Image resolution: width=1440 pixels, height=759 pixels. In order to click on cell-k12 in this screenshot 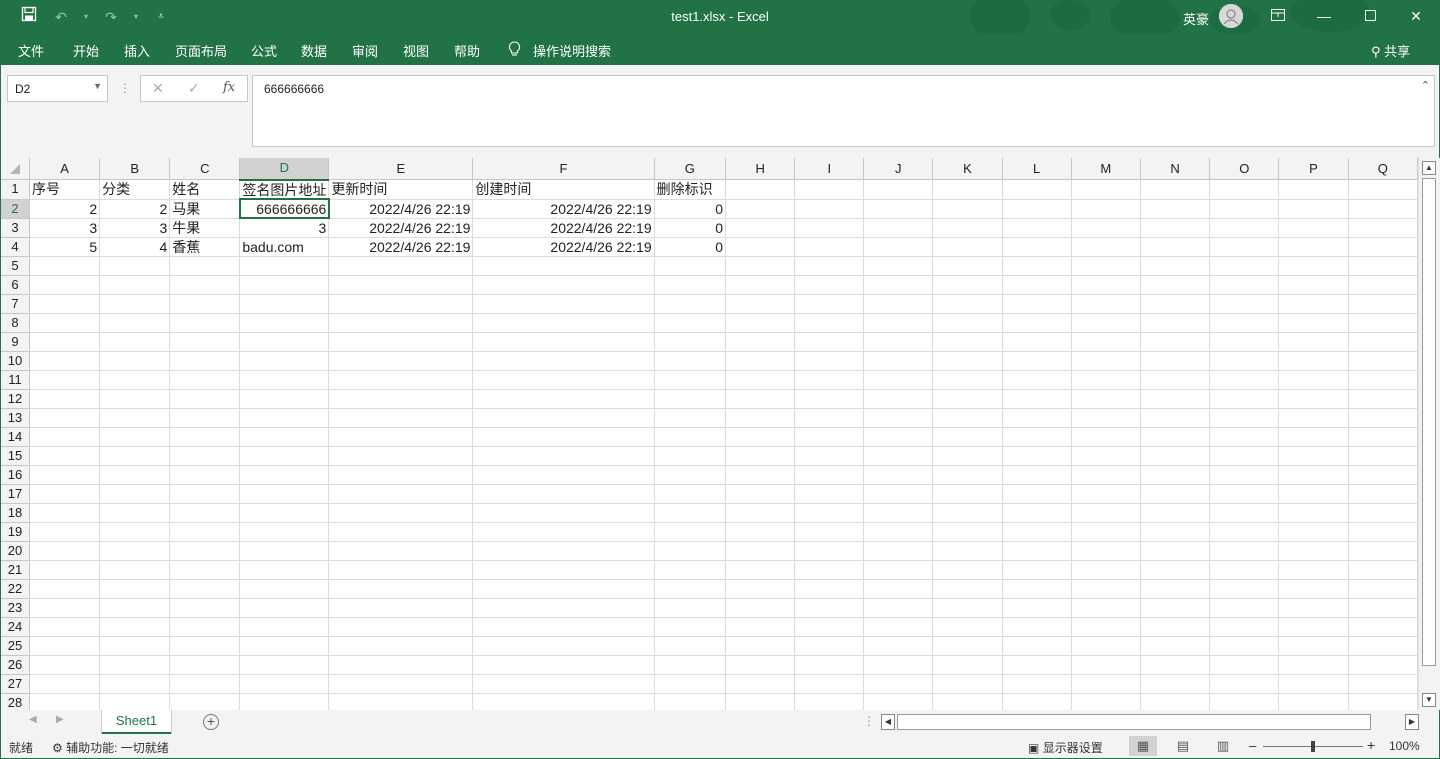, I will do `click(967, 399)`.